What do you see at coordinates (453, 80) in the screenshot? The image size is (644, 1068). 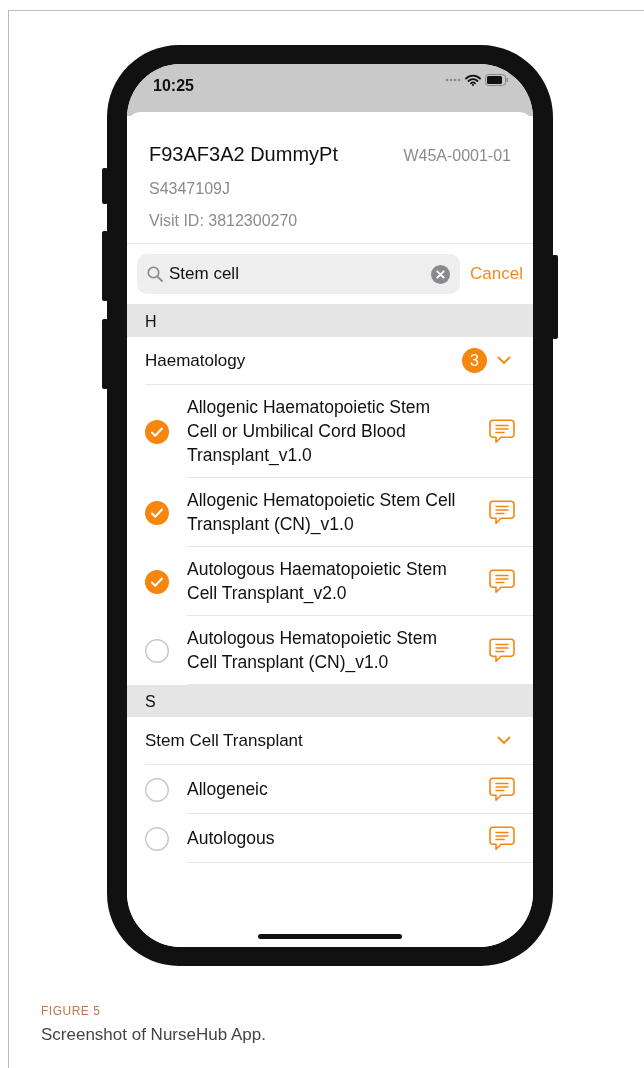 I see `signal-icon` at bounding box center [453, 80].